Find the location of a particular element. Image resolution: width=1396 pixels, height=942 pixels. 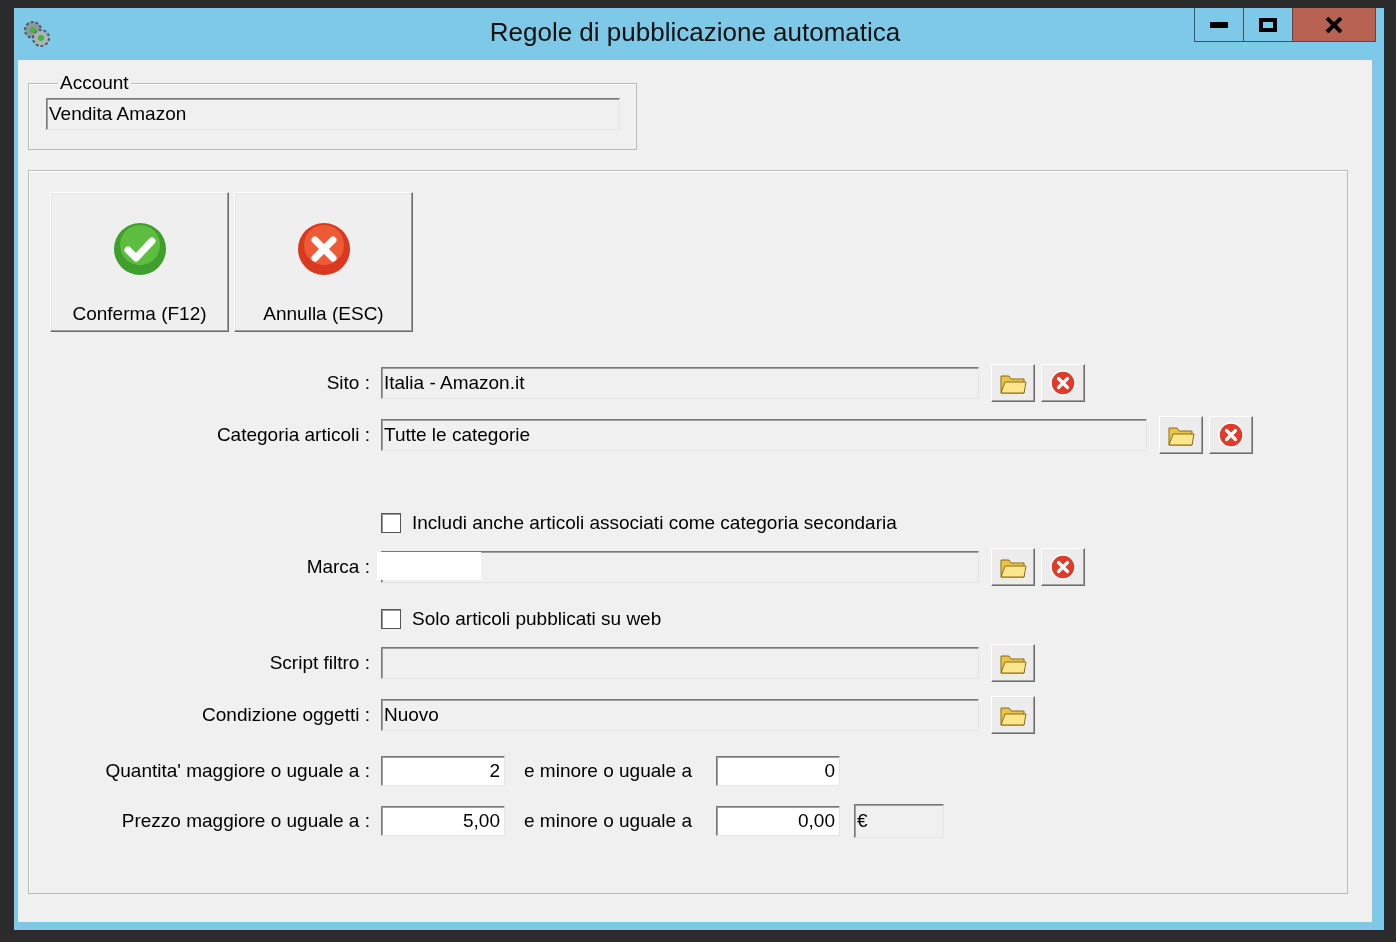

close-icon is located at coordinates (1334, 24).